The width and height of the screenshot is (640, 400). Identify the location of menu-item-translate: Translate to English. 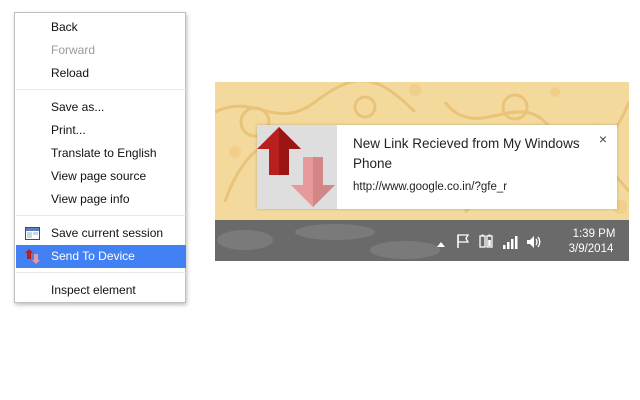
(101, 153).